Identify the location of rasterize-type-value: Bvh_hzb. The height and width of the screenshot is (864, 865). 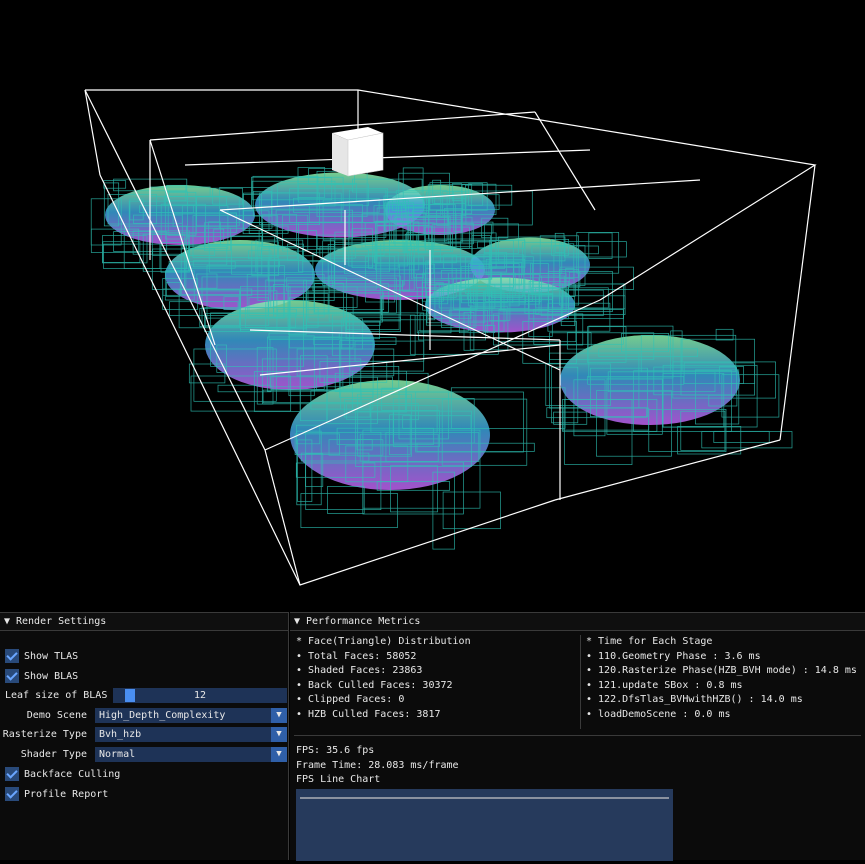
(120, 734).